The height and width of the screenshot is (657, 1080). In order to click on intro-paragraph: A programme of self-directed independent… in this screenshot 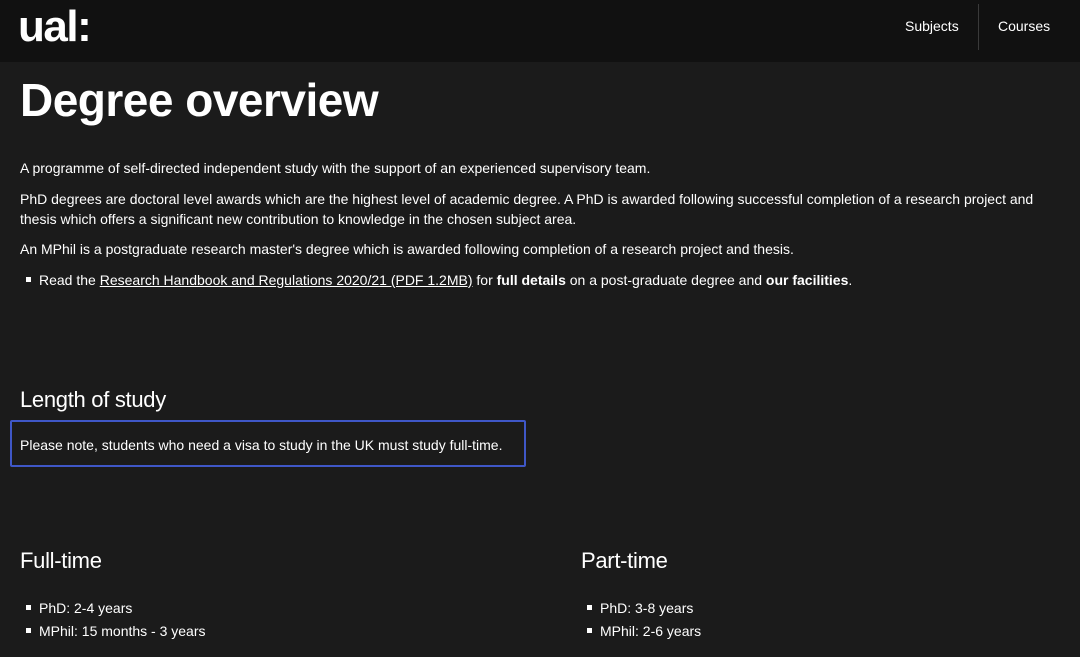, I will do `click(335, 168)`.